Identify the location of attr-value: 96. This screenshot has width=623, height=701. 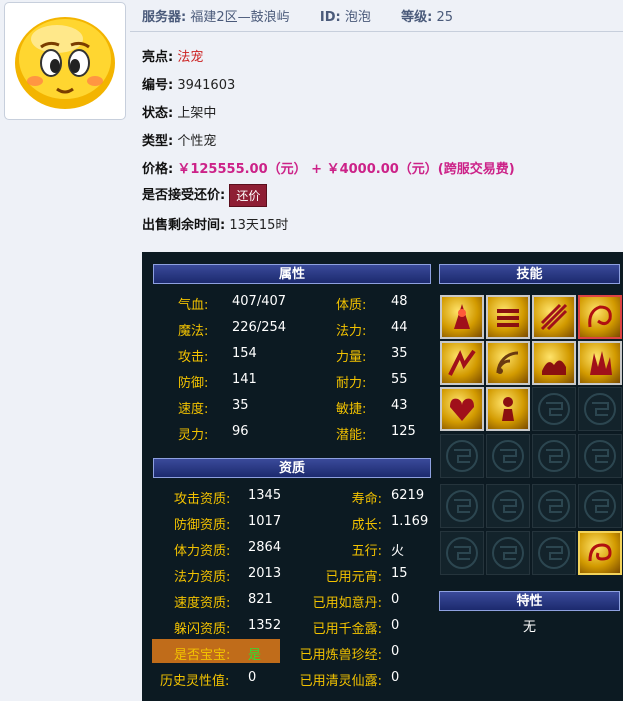
(240, 431).